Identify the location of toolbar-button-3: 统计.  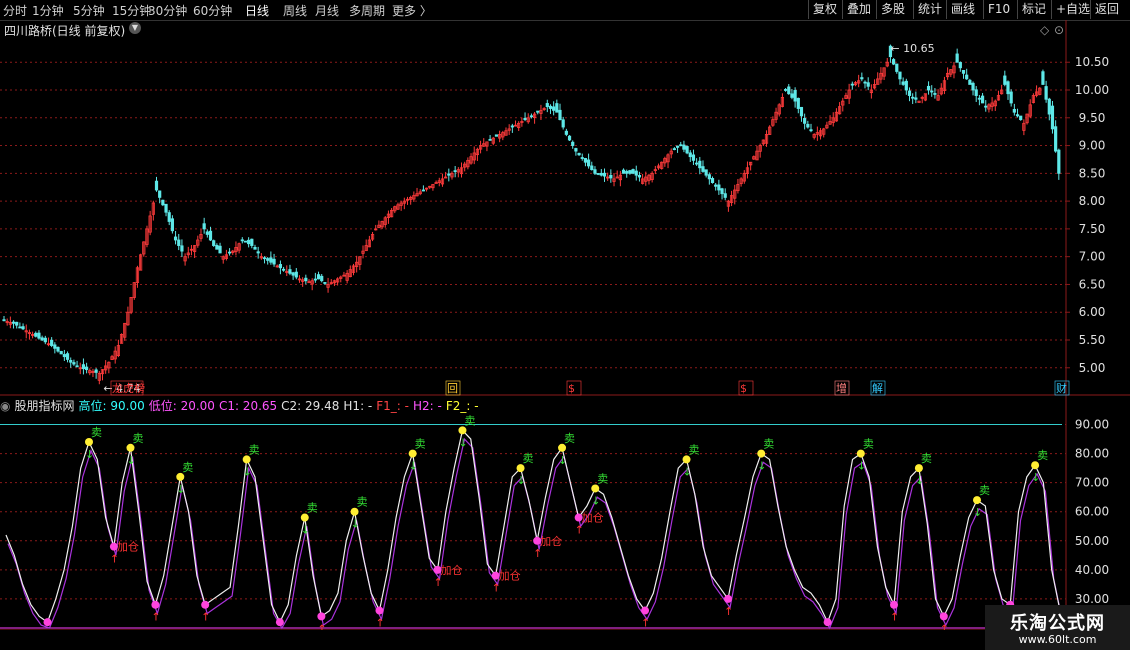
(929, 9).